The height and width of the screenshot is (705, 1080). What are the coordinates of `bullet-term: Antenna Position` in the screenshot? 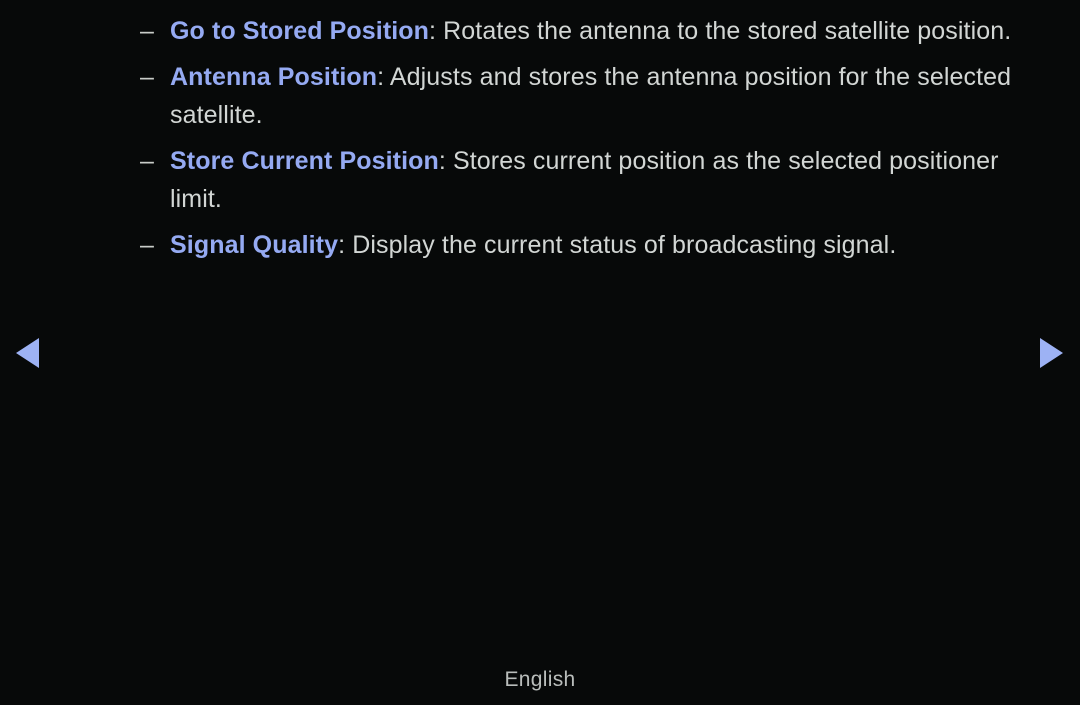 It's located at (274, 77).